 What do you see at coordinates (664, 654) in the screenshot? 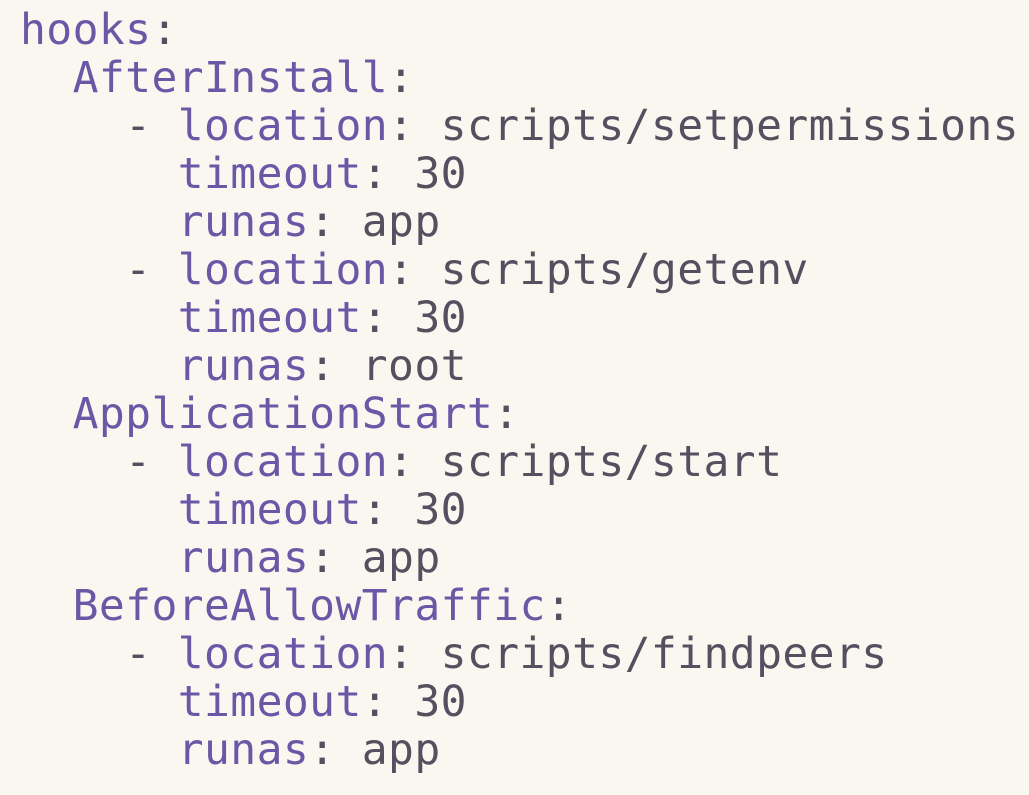
I see `location-value: scripts/findpeers` at bounding box center [664, 654].